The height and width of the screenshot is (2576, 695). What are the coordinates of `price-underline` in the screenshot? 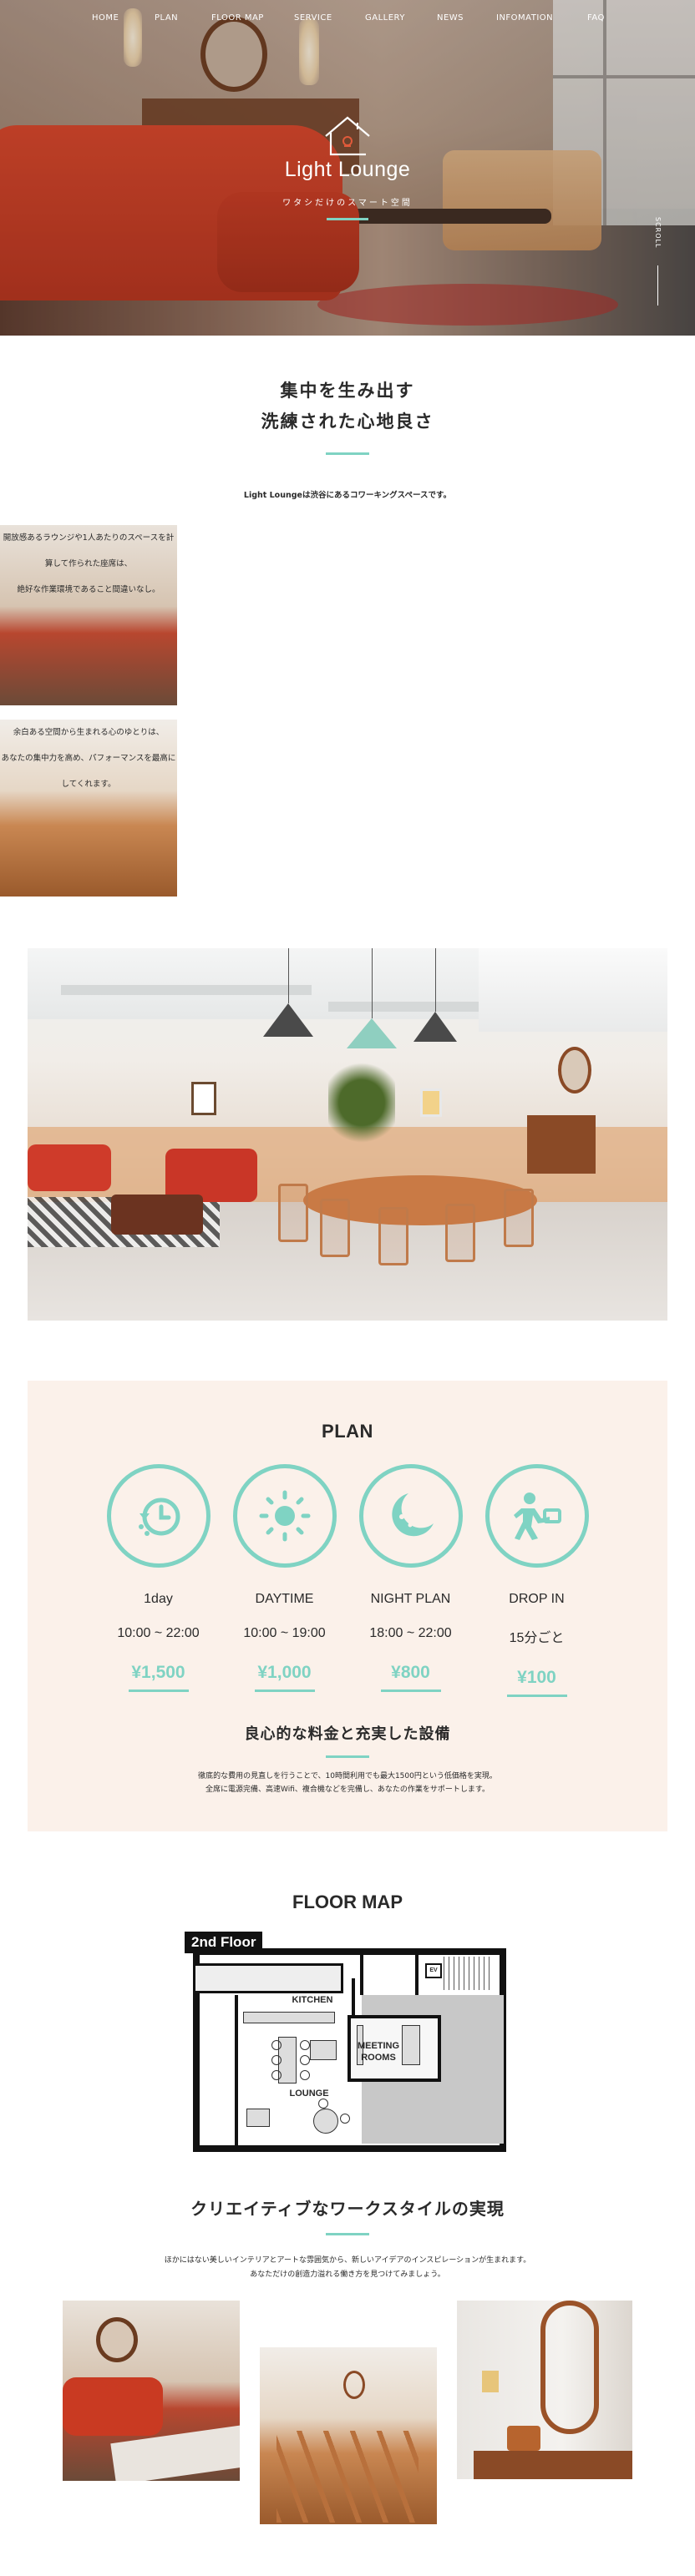 It's located at (158, 1691).